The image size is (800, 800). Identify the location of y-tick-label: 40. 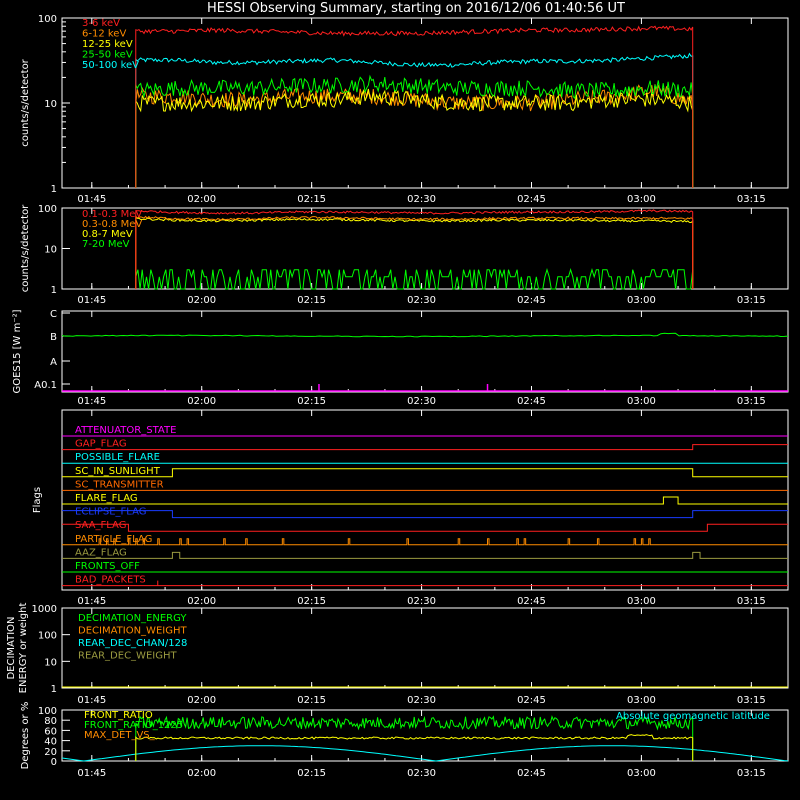
(50, 742).